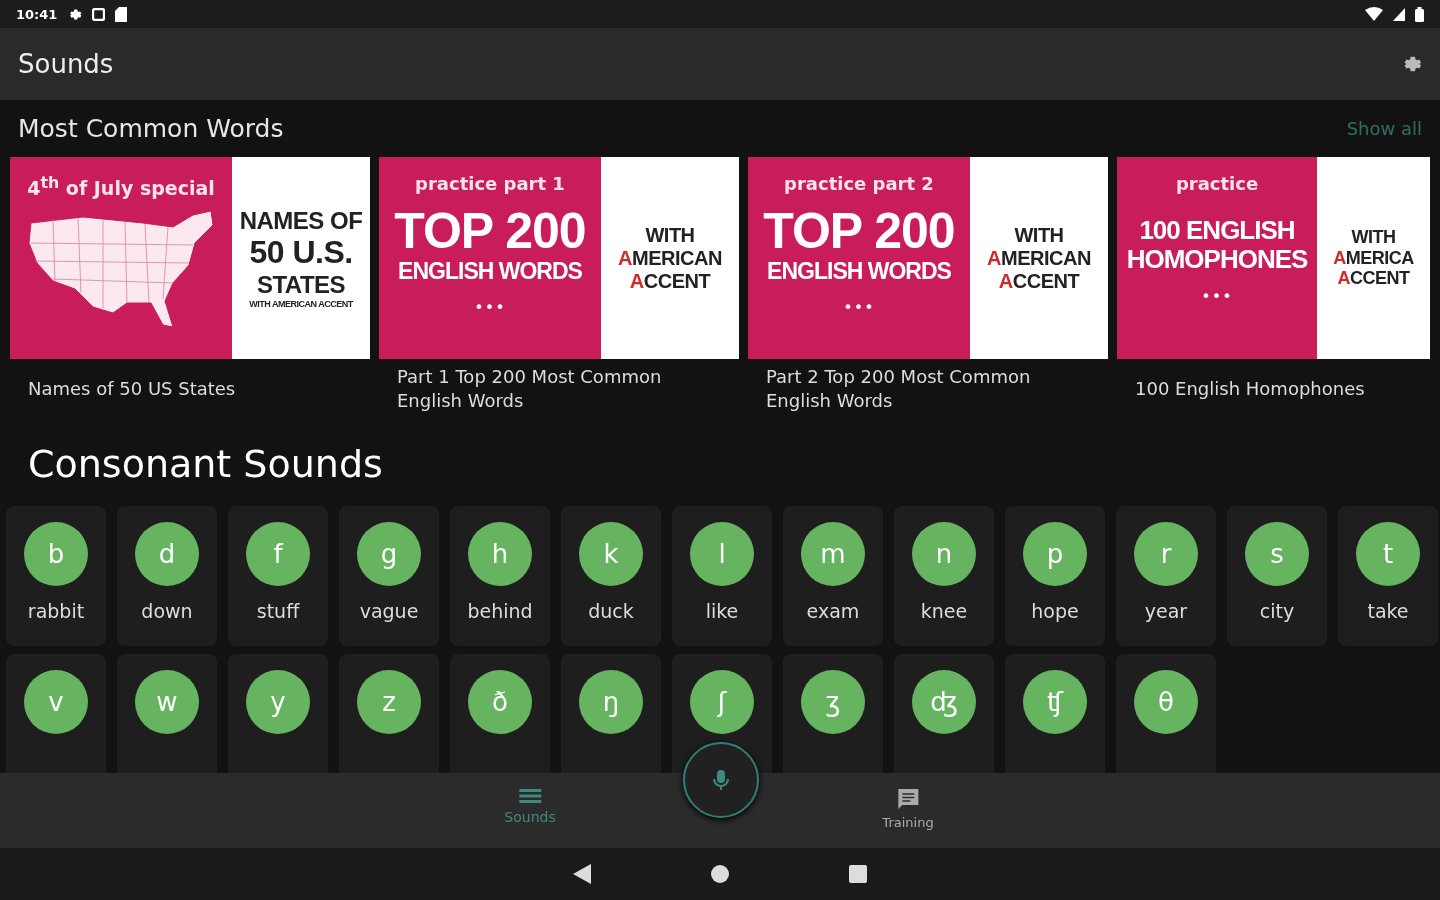 Image resolution: width=1440 pixels, height=900 pixels. Describe the element at coordinates (301, 285) in the screenshot. I see `banner-side-text: STATES` at that location.